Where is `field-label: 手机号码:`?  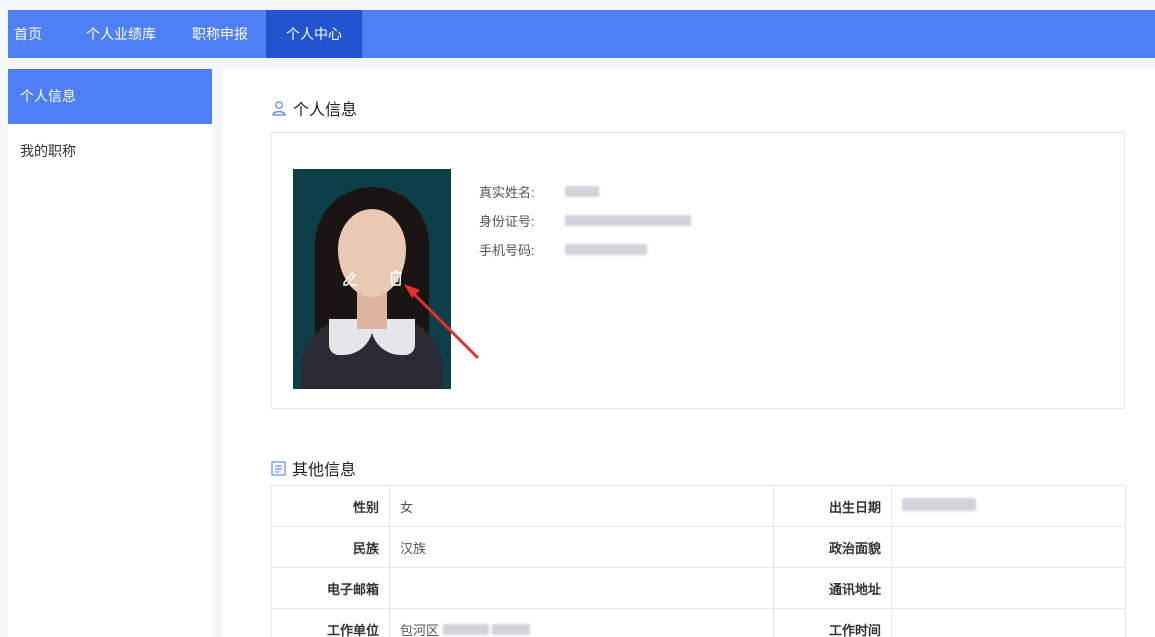 field-label: 手机号码: is located at coordinates (507, 250).